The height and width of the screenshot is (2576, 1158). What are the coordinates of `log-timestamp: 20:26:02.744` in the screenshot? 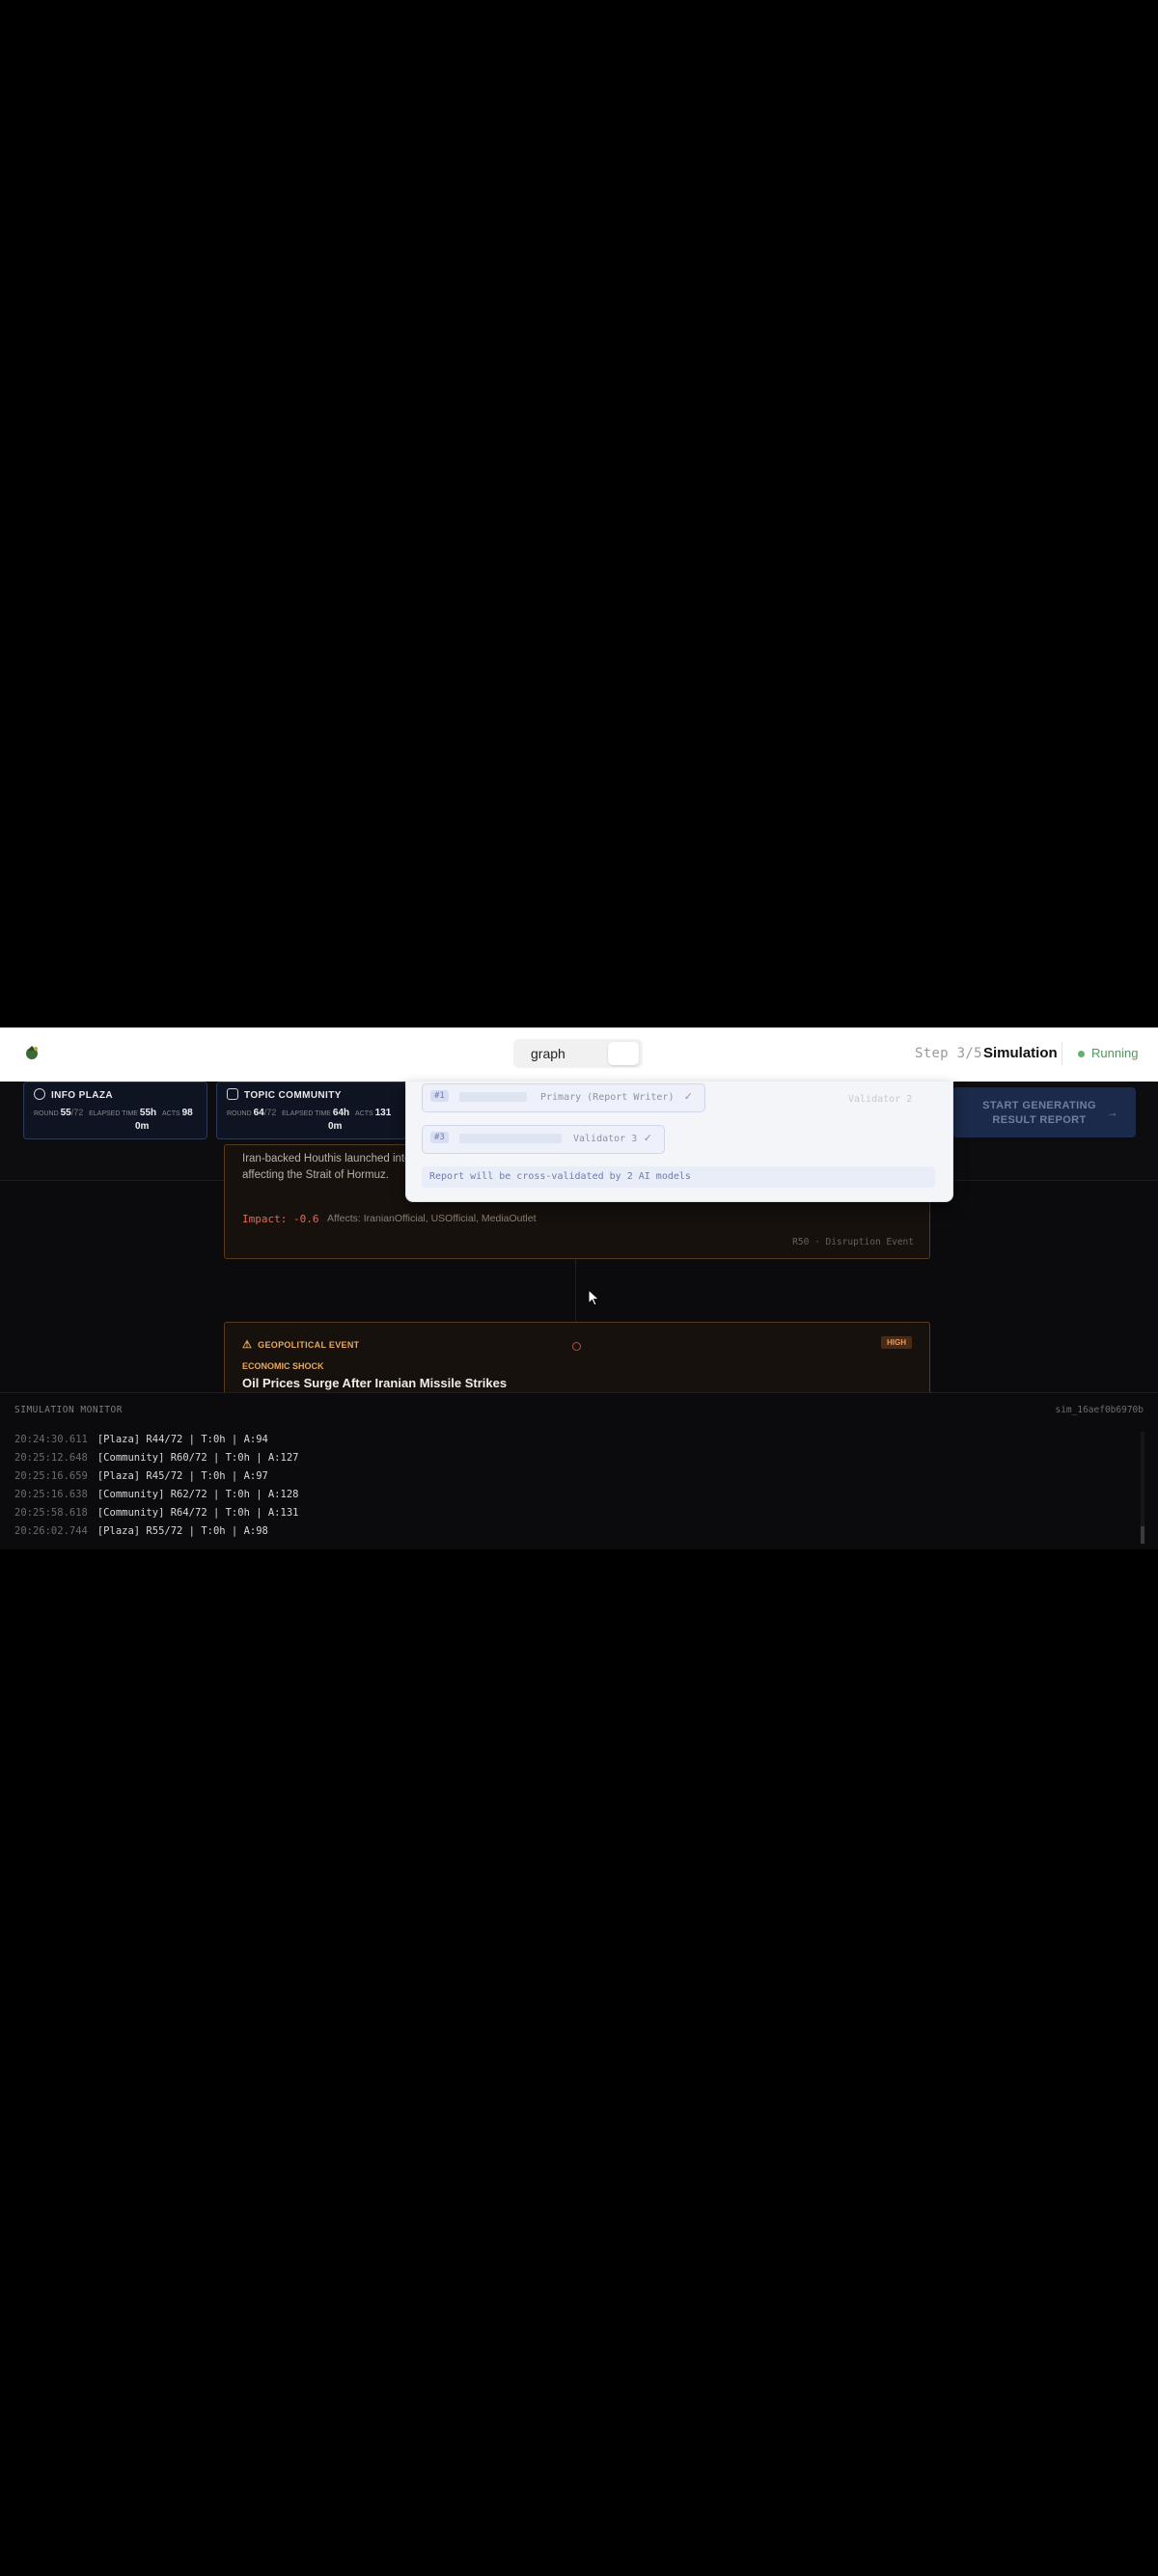 It's located at (51, 1531).